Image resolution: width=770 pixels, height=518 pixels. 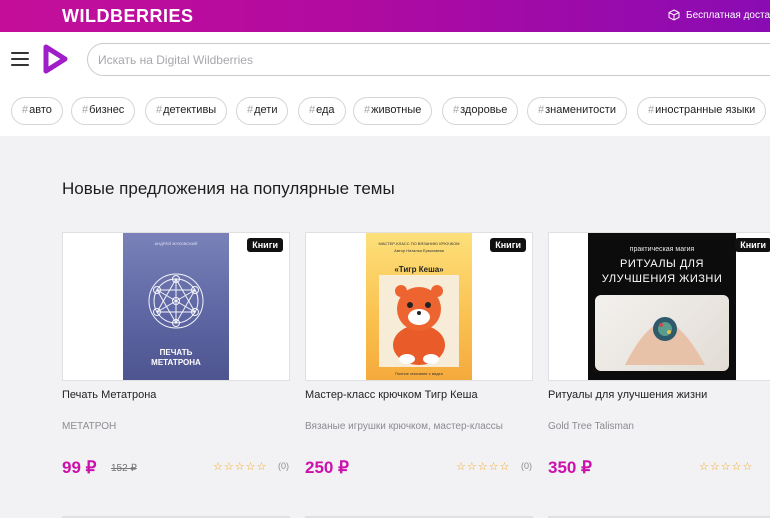 What do you see at coordinates (262, 111) in the screenshot?
I see `tag-children: #дети` at bounding box center [262, 111].